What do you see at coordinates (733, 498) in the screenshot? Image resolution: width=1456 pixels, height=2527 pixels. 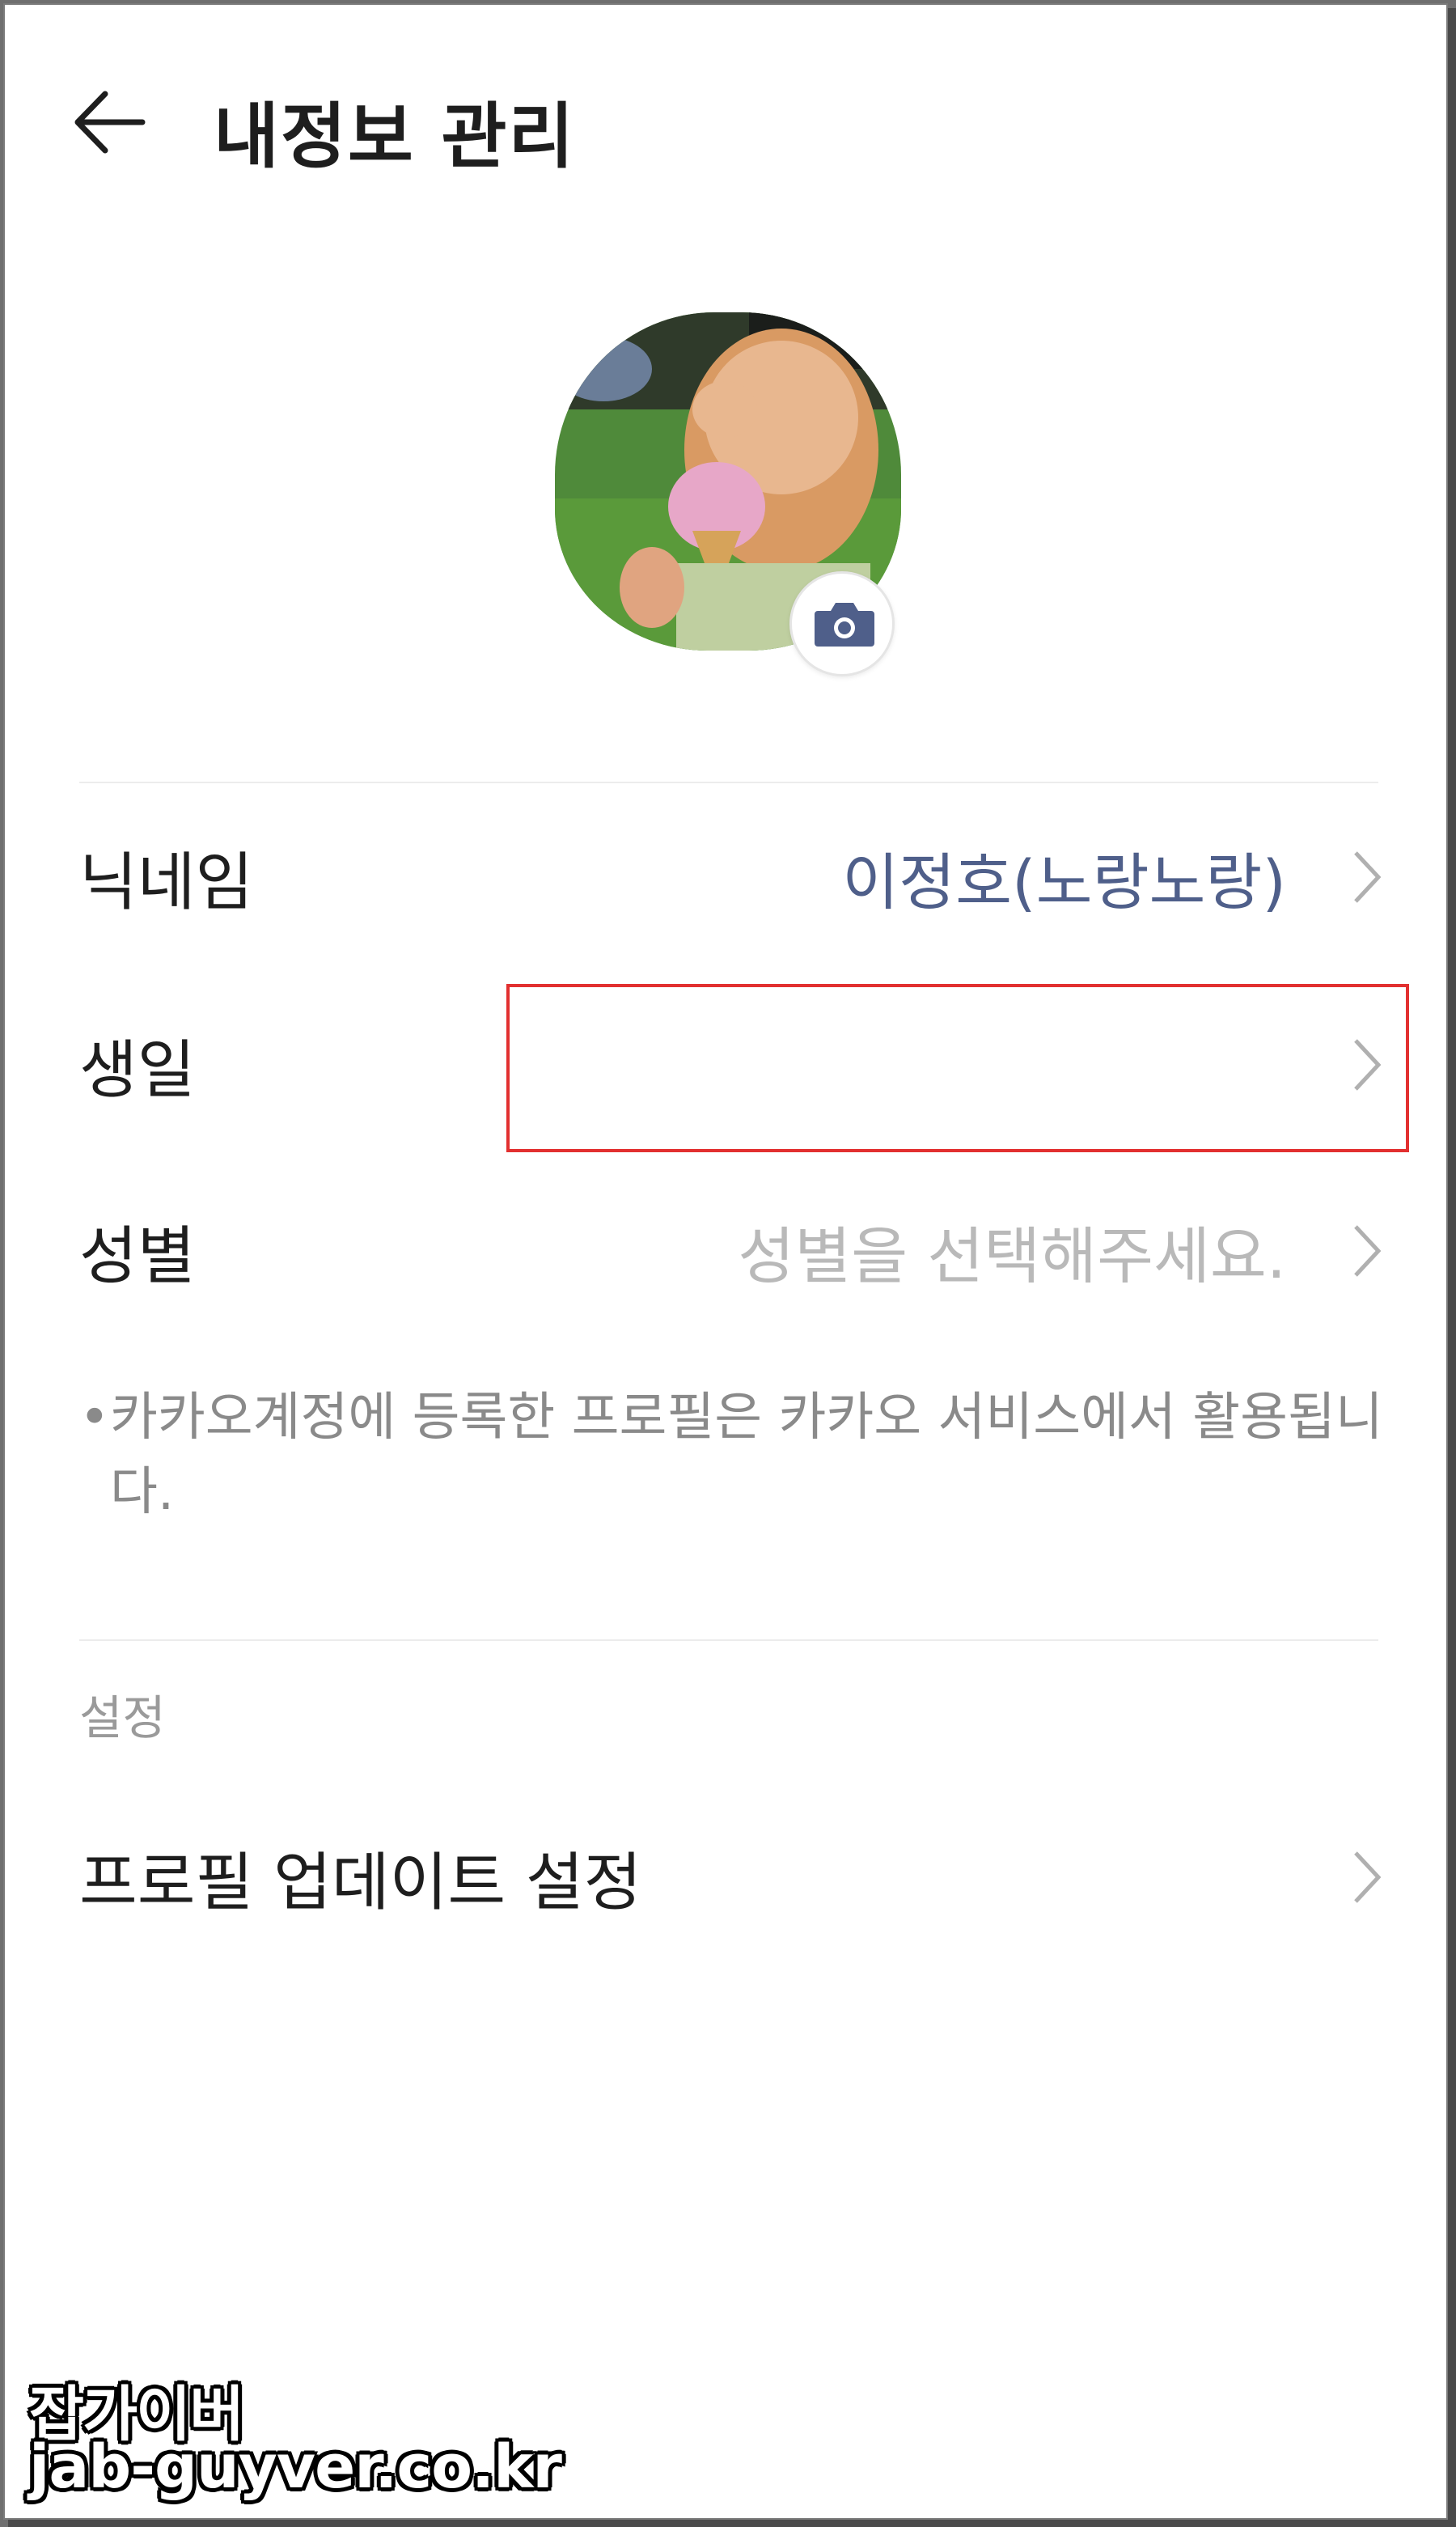 I see `profile-avatar-area` at bounding box center [733, 498].